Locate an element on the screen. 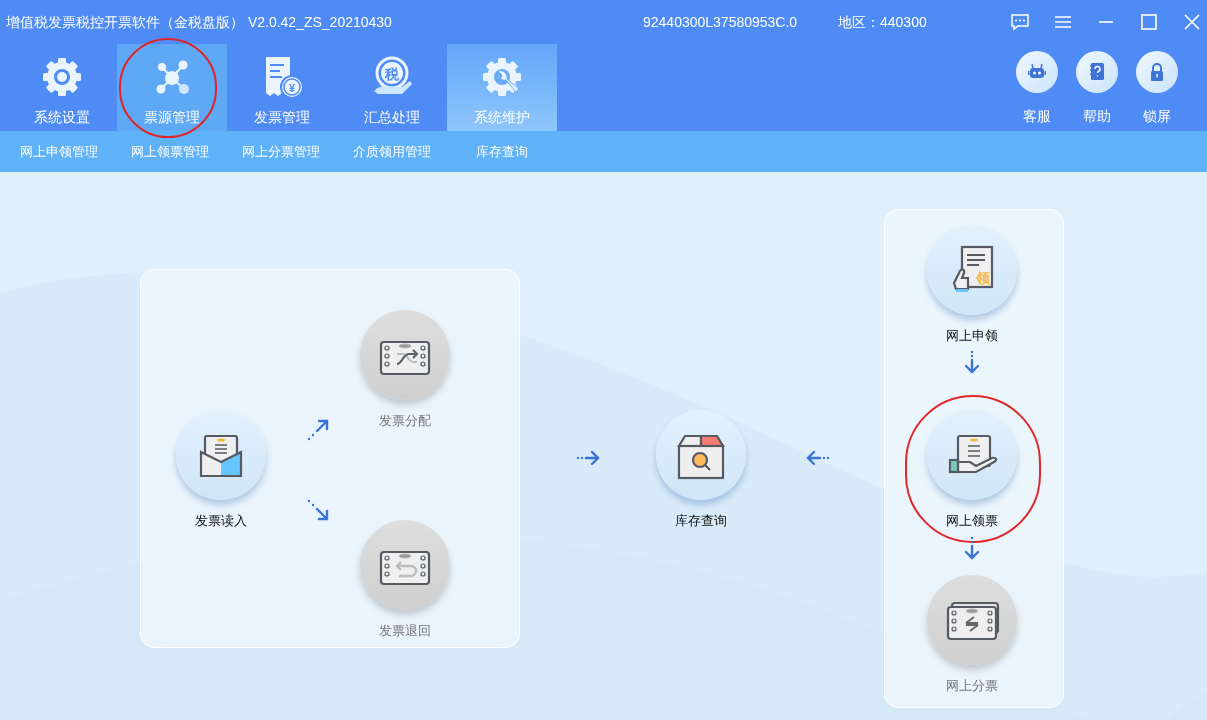 The width and height of the screenshot is (1207, 720). network-icon is located at coordinates (172, 77).